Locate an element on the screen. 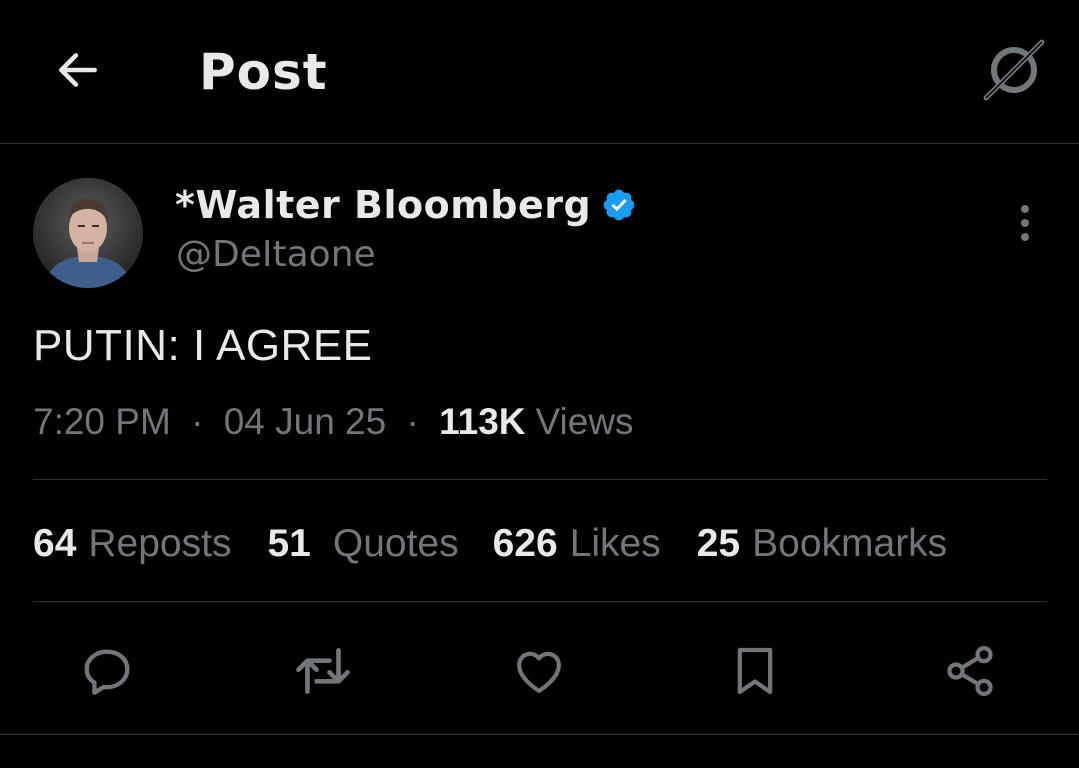 Image resolution: width=1079 pixels, height=768 pixels. post-text: PUTIN: I AGREE is located at coordinates (203, 345).